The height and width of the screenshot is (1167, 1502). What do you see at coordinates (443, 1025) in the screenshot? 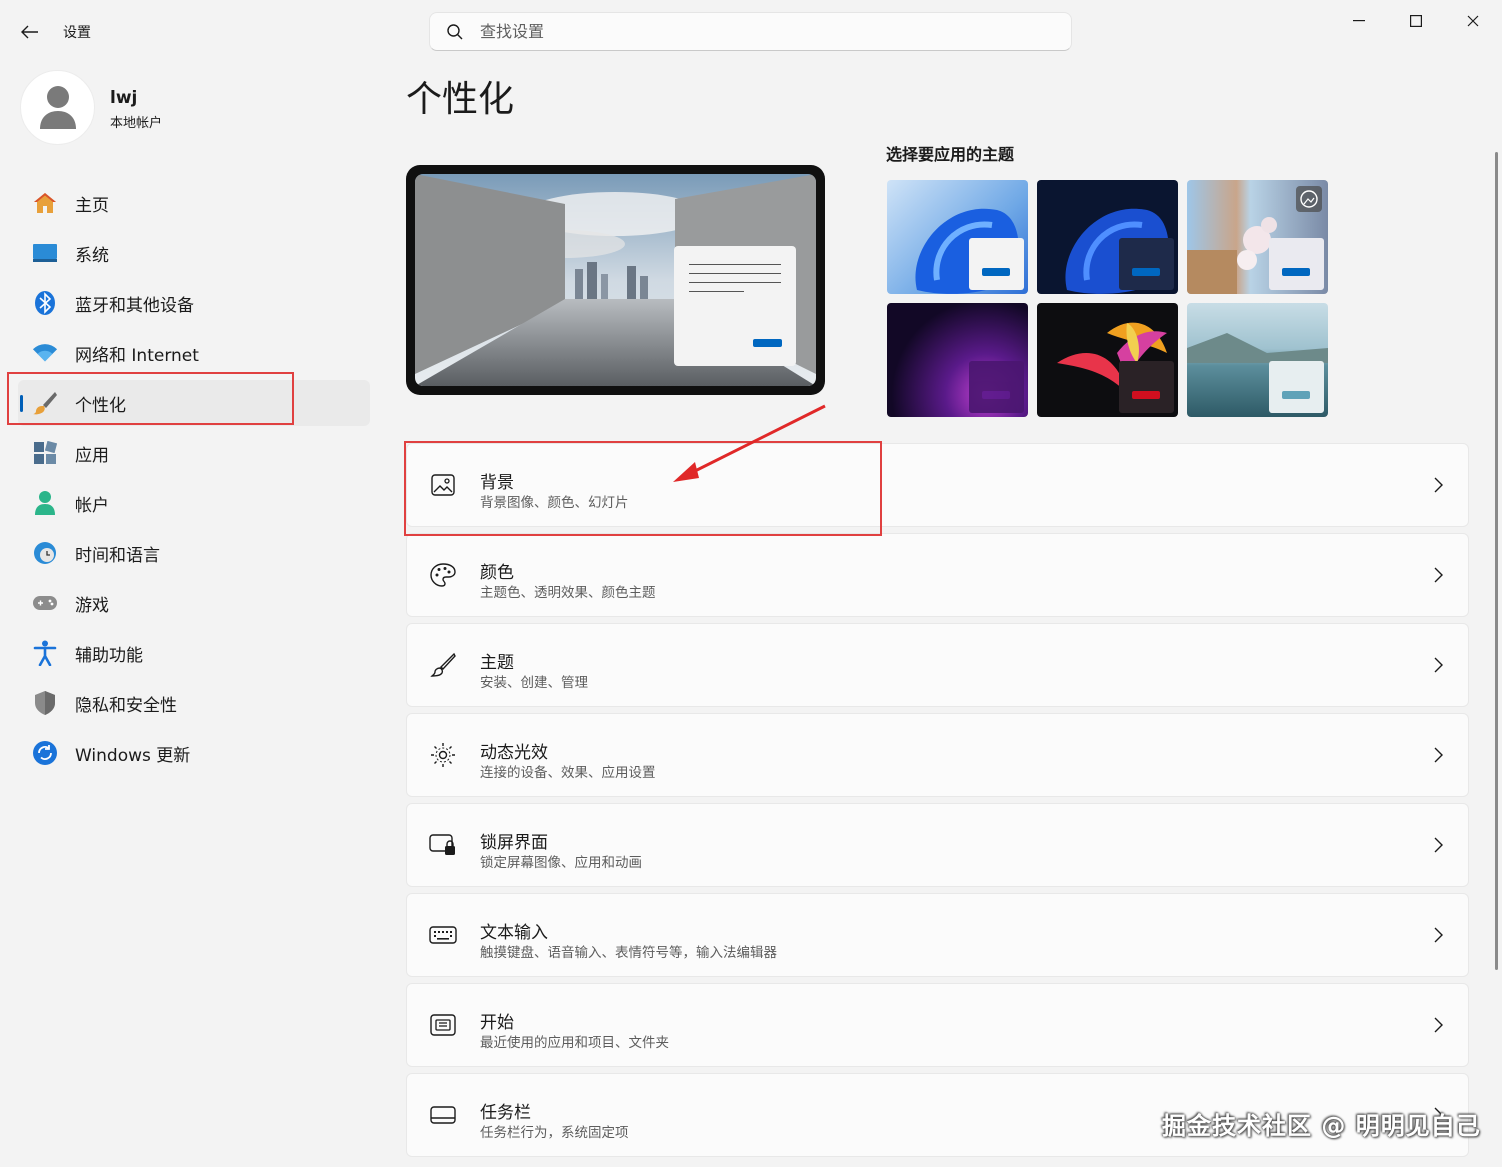
I see `start-icon` at bounding box center [443, 1025].